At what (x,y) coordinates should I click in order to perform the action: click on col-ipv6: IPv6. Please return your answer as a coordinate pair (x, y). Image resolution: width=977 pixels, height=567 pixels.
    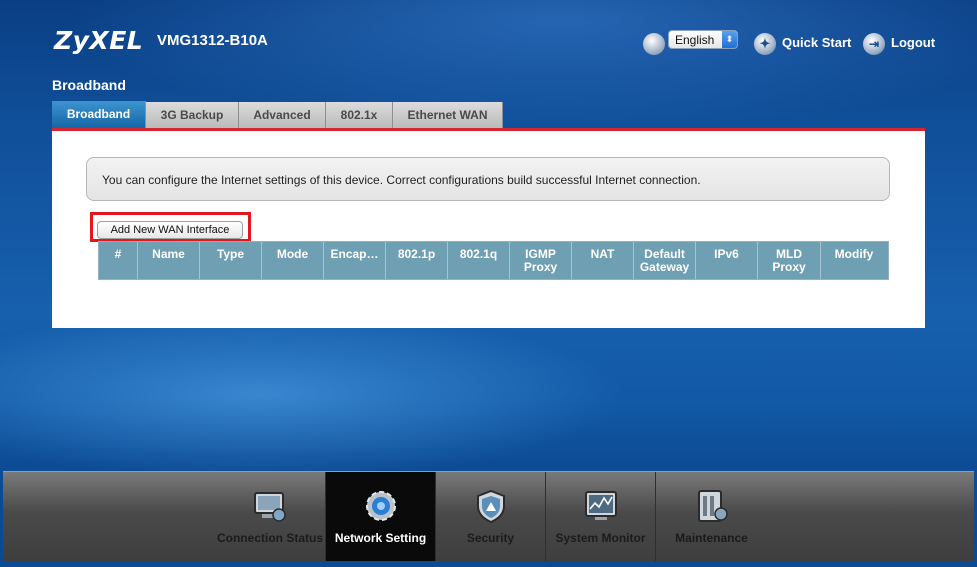
    Looking at the image, I should click on (727, 260).